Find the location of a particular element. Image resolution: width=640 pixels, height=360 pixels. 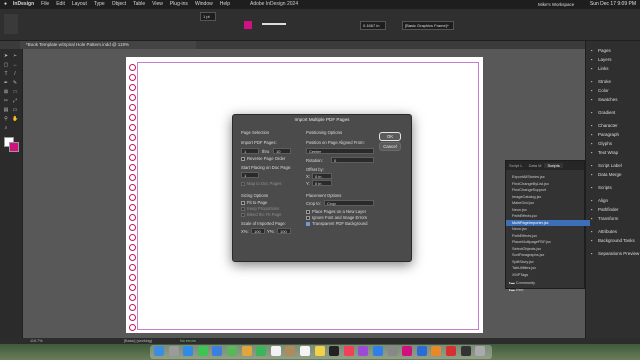

mail-icon is located at coordinates (217, 351).